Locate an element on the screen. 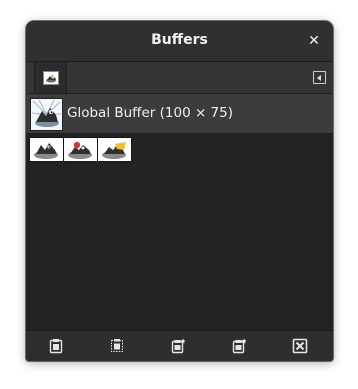  buffers-toolbar is located at coordinates (179, 345).